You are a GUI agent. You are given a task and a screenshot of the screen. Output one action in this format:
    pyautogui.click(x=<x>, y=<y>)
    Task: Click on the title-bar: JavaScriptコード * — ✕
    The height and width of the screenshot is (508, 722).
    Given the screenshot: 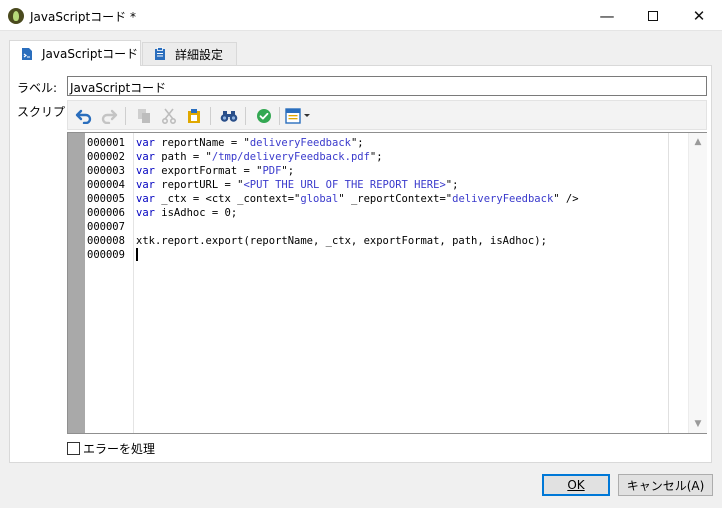 What is the action you would take?
    pyautogui.click(x=361, y=15)
    